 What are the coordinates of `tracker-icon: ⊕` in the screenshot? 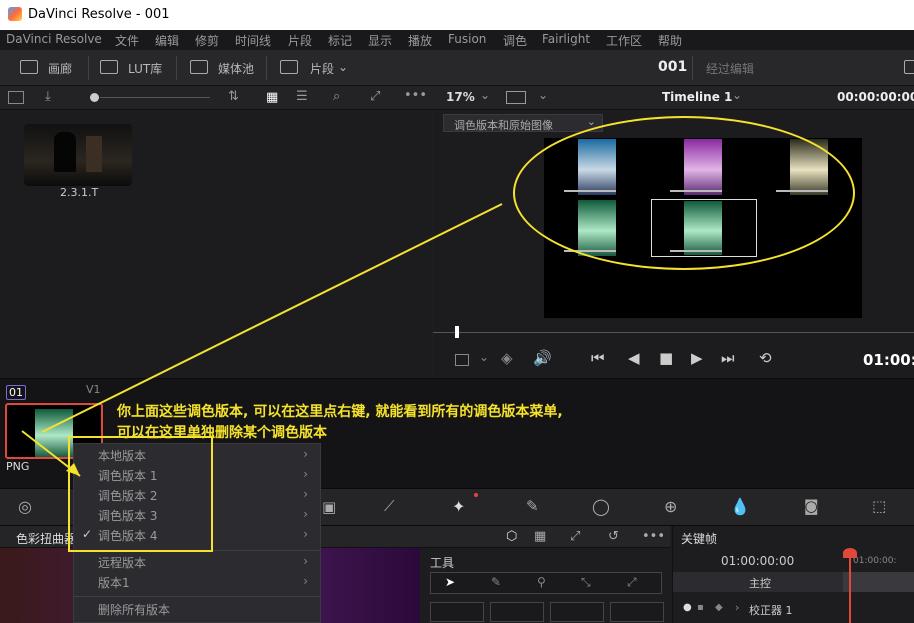 It's located at (670, 506).